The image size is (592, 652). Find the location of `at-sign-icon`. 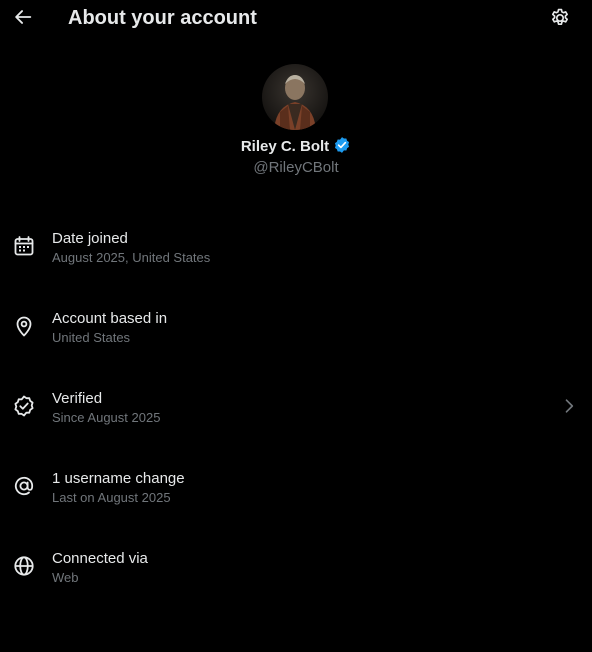

at-sign-icon is located at coordinates (24, 486).